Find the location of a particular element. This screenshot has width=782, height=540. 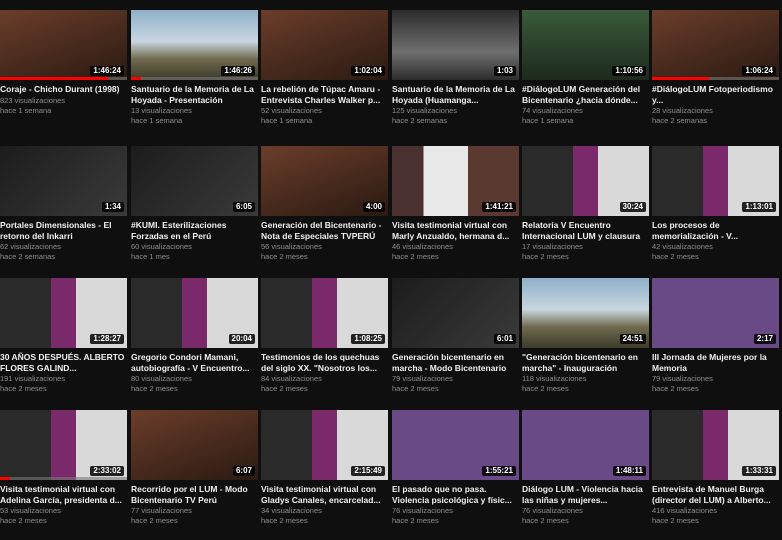

video-thumbnail: 2:33:02 is located at coordinates (63, 445).